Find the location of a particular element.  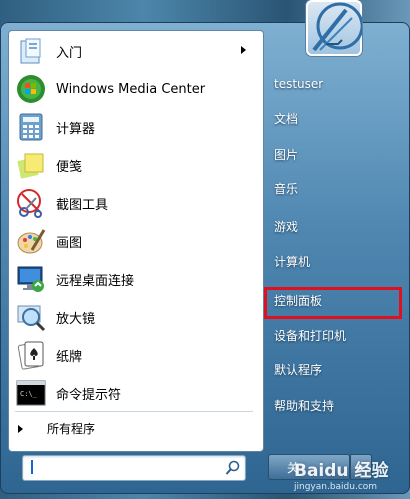

program-sticky-notes: 便笺 is located at coordinates (135, 165).